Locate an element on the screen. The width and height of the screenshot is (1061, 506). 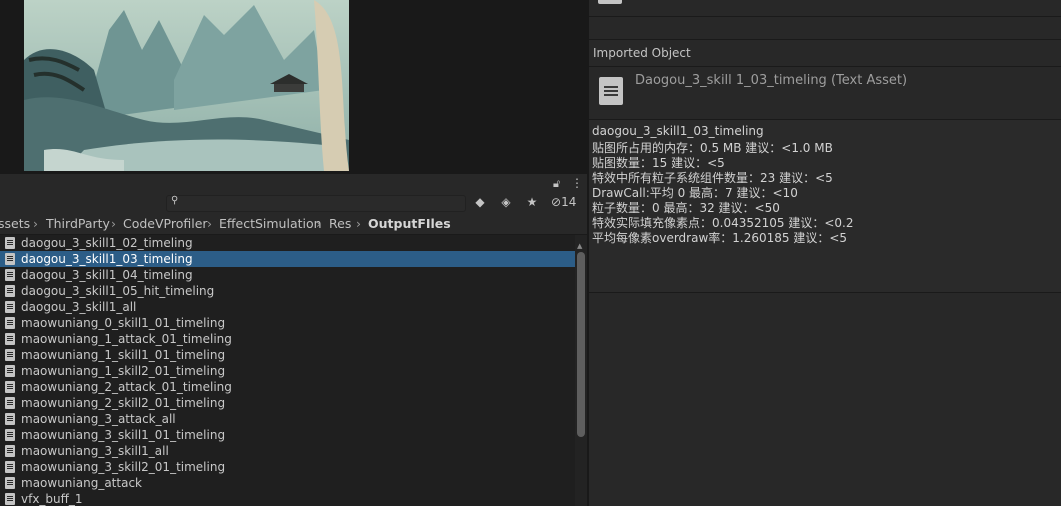
scroll-up-arrow-icon: ▲ is located at coordinates (579, 246).